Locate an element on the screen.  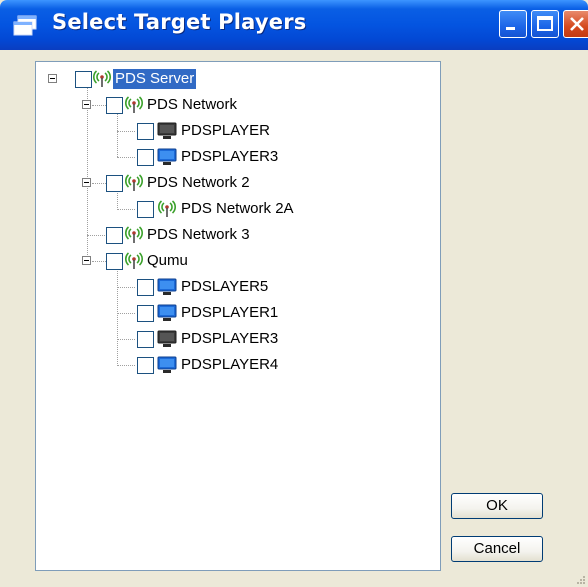
maximize-icon is located at coordinates (545, 23).